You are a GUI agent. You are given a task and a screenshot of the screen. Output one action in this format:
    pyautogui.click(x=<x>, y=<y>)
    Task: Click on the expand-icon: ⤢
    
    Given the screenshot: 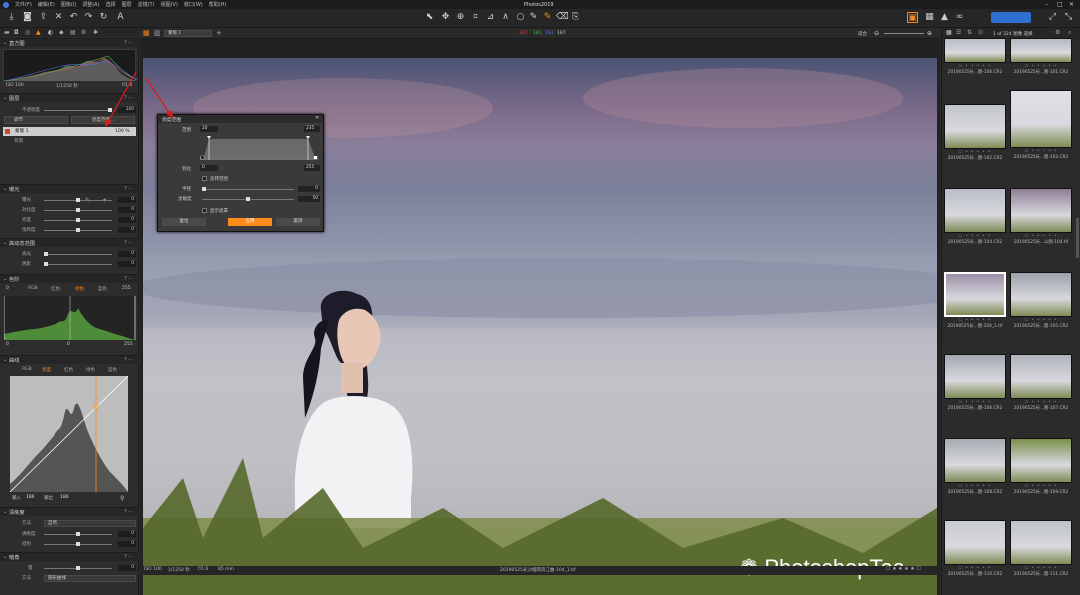 What is the action you would take?
    pyautogui.click(x=1052, y=17)
    